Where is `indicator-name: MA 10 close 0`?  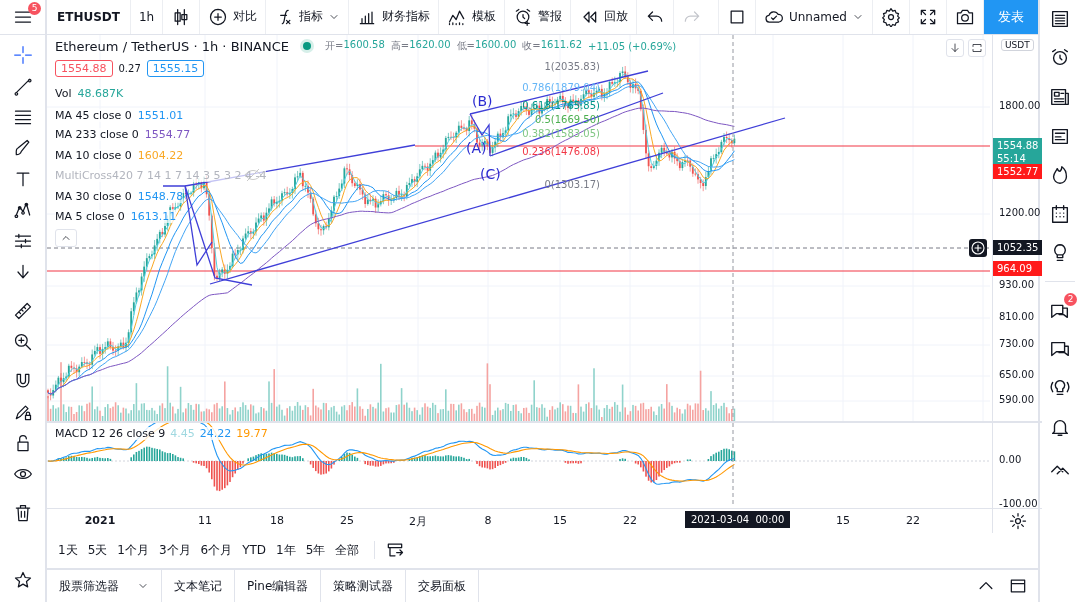 indicator-name: MA 10 close 0 is located at coordinates (93, 155).